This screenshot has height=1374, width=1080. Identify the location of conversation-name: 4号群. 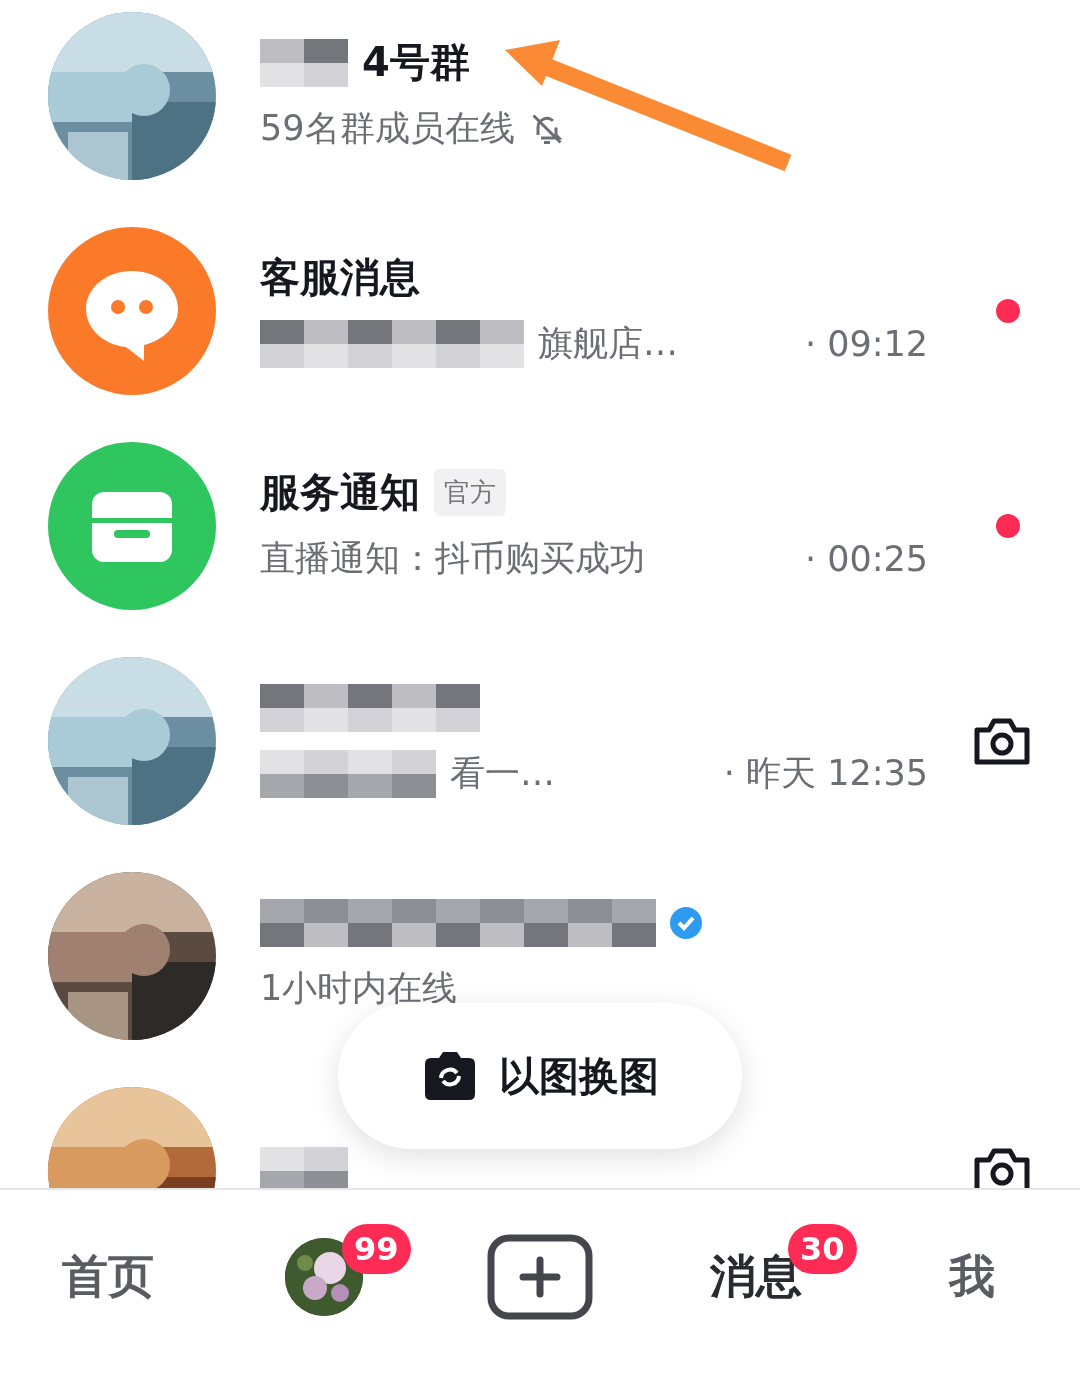
(416, 62).